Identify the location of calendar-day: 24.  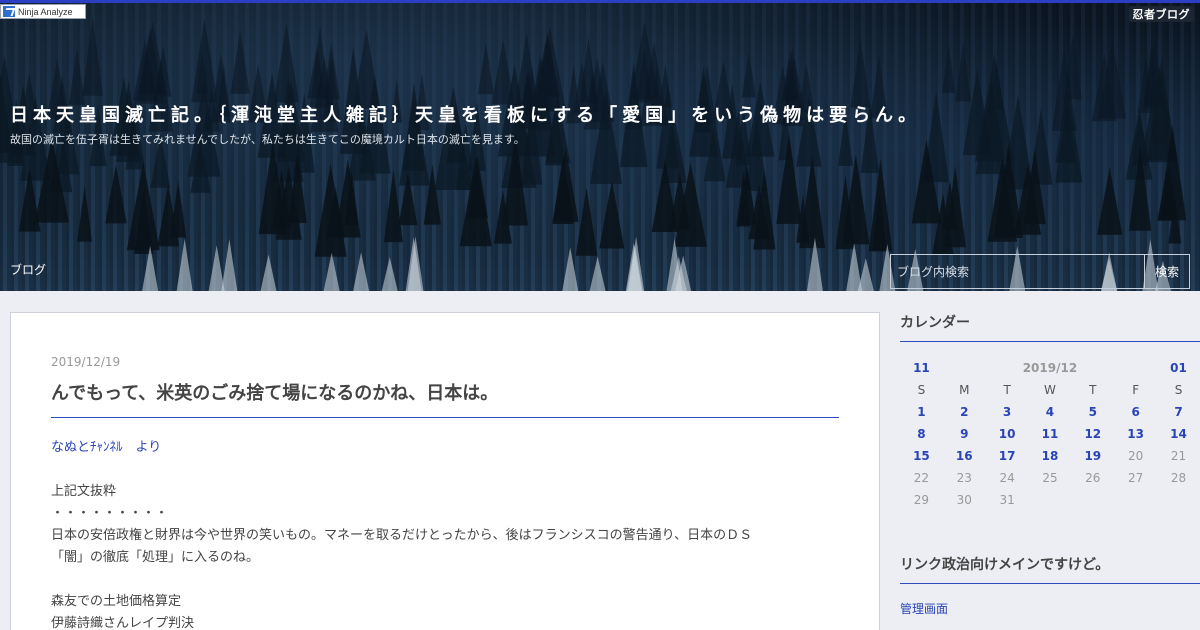
(1007, 478).